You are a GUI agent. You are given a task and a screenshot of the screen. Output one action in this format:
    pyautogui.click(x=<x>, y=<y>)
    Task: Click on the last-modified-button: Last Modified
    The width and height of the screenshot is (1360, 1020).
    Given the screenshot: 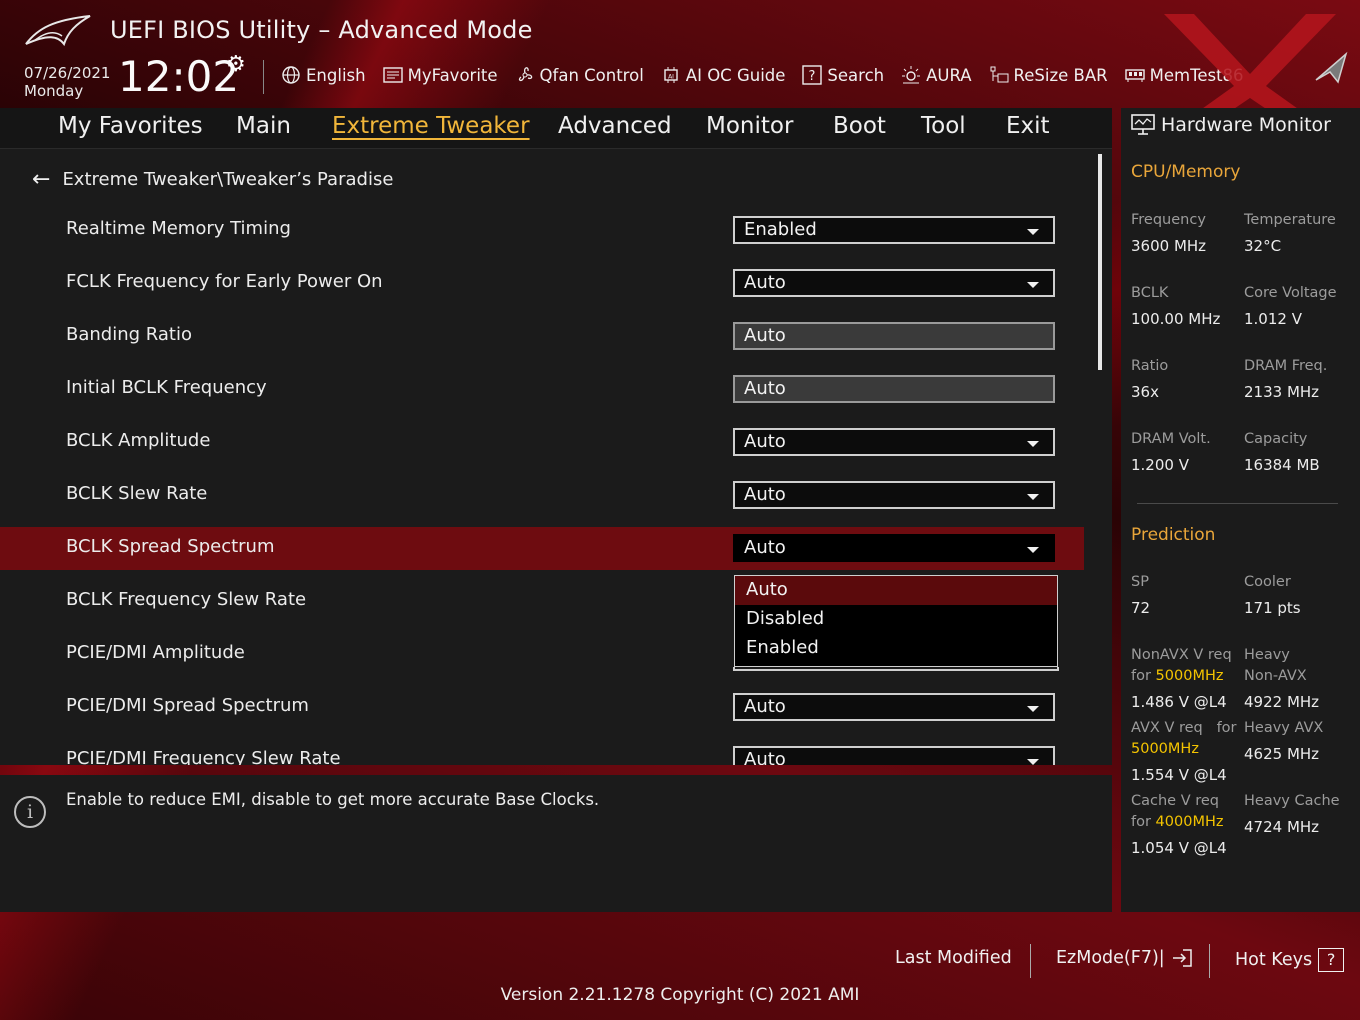 What is the action you would take?
    pyautogui.click(x=953, y=958)
    